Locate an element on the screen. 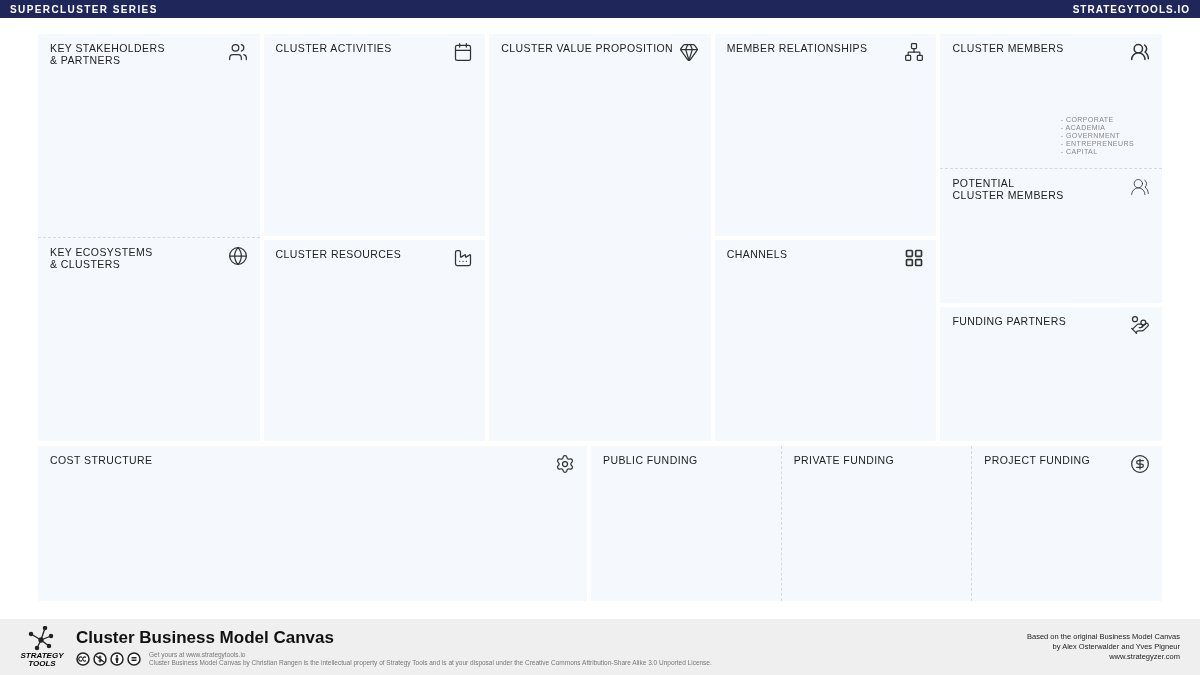 The height and width of the screenshot is (675, 1200). diamond-icon is located at coordinates (688, 52).